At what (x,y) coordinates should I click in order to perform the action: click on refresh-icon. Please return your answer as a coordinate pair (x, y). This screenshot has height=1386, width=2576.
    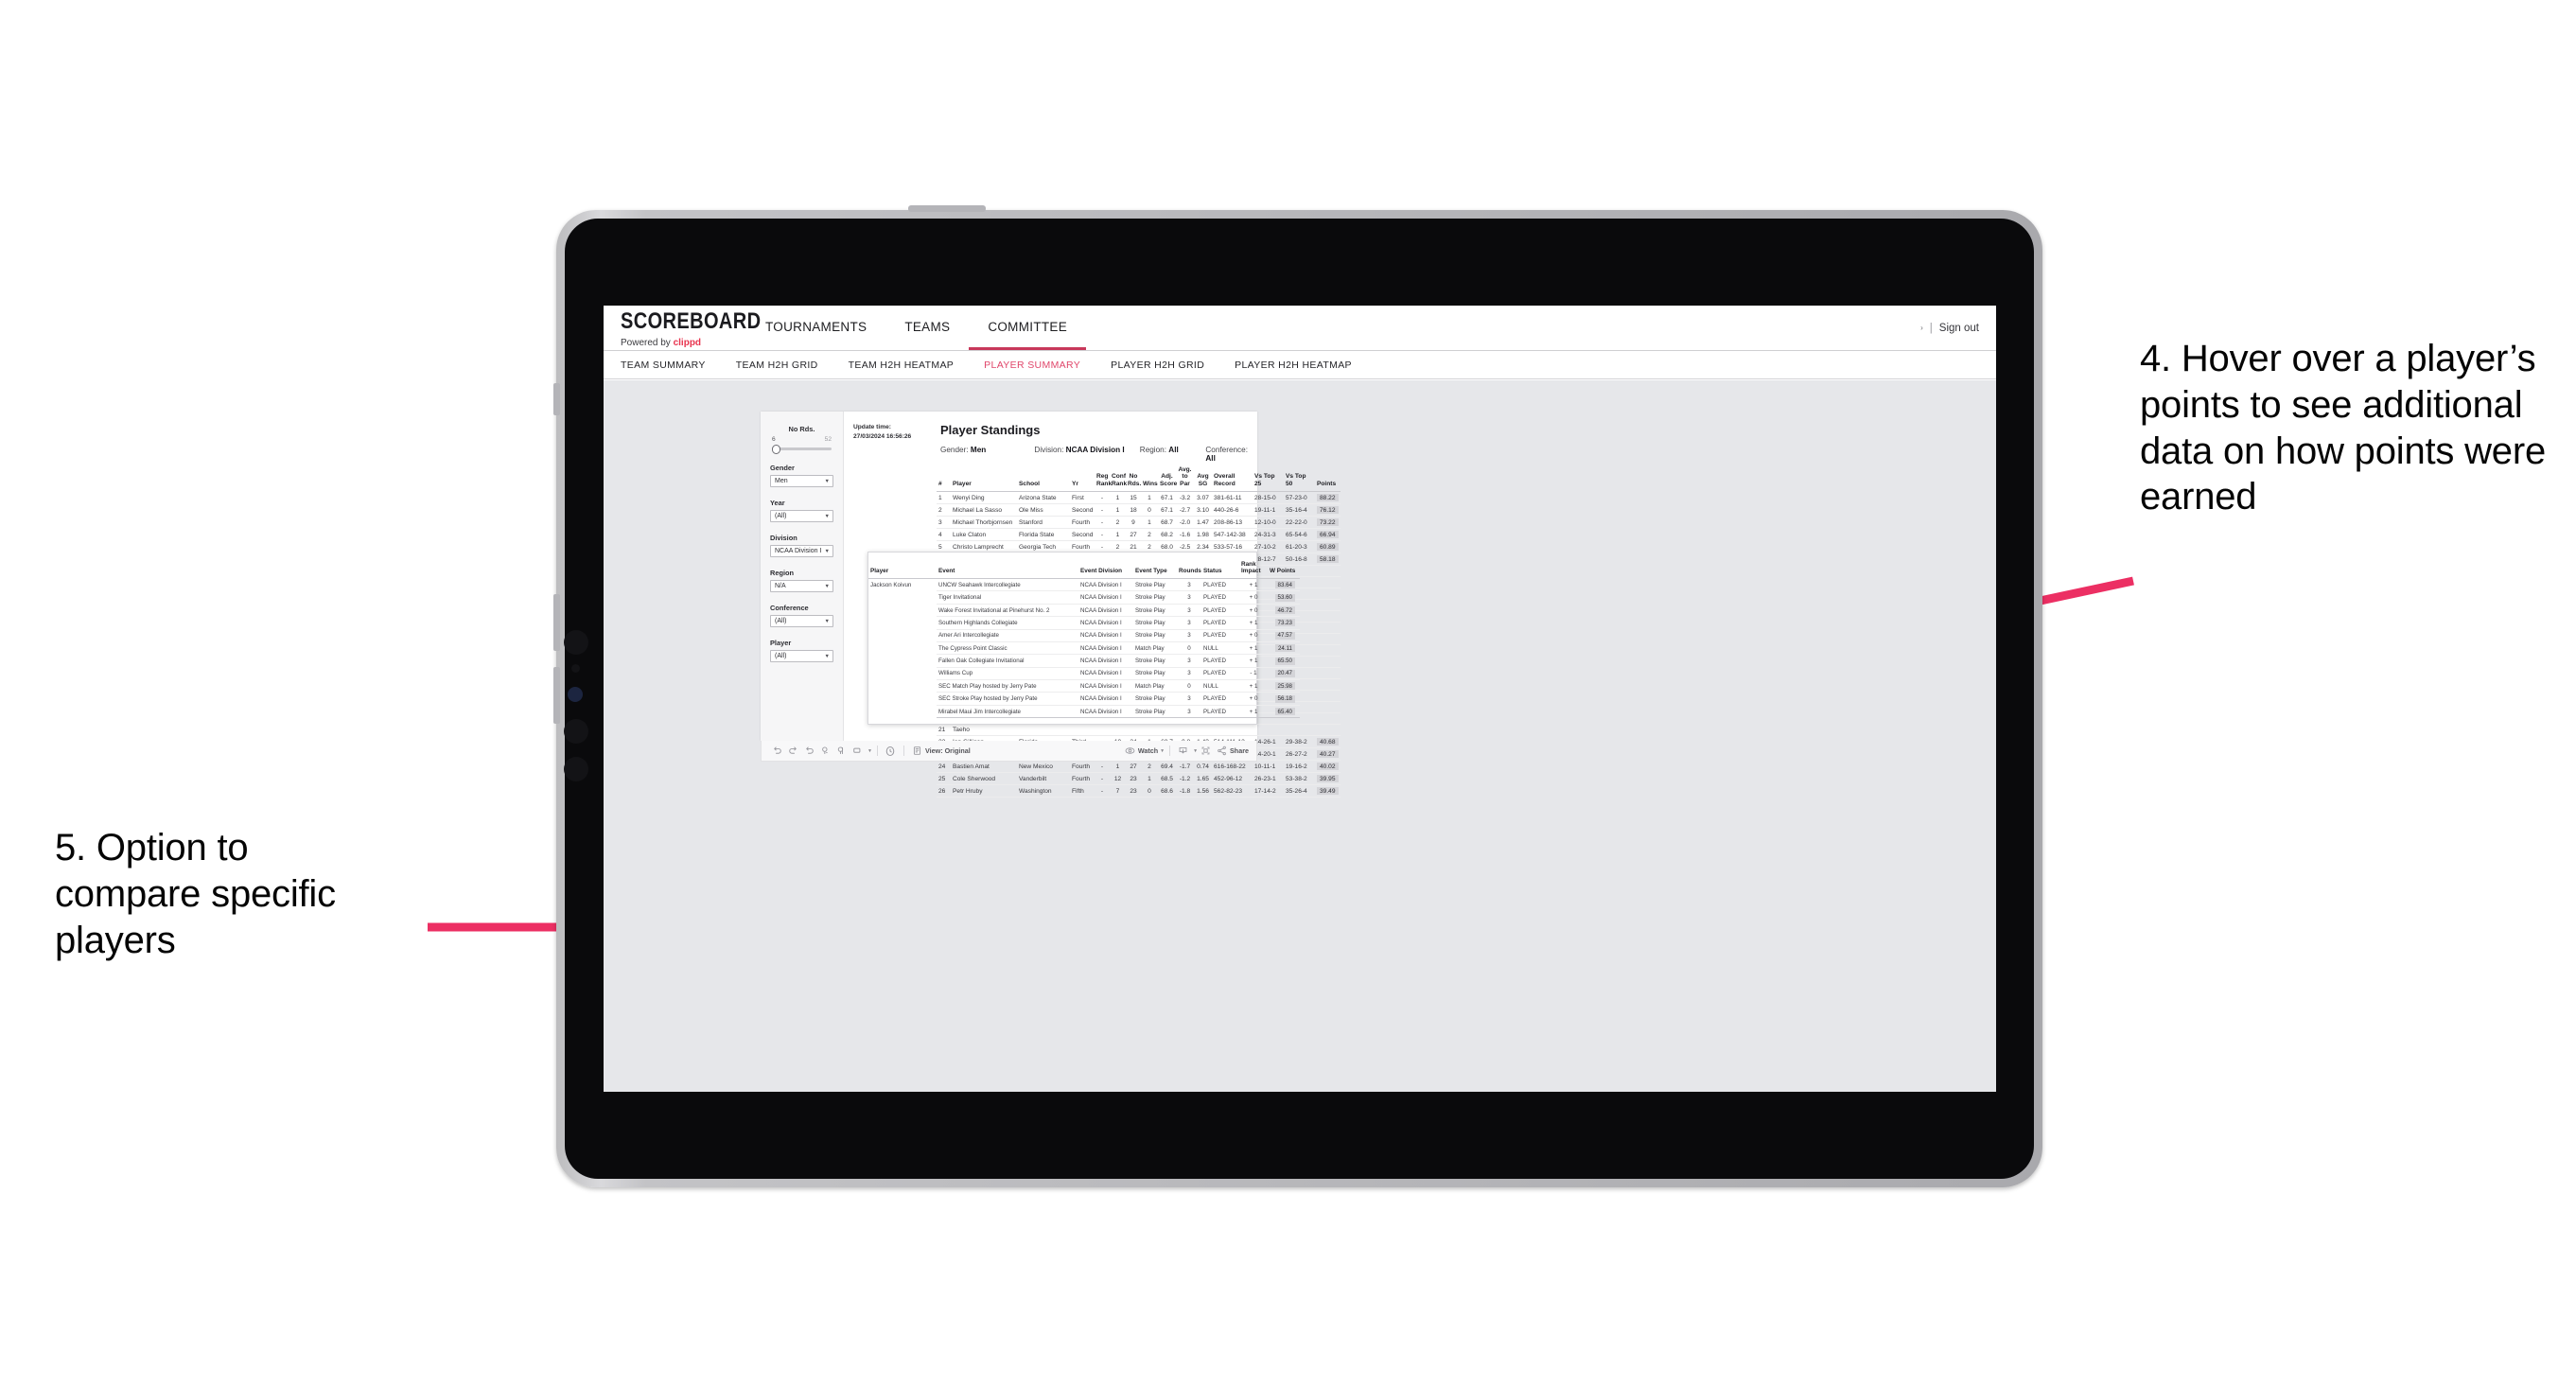
    Looking at the image, I should click on (825, 751).